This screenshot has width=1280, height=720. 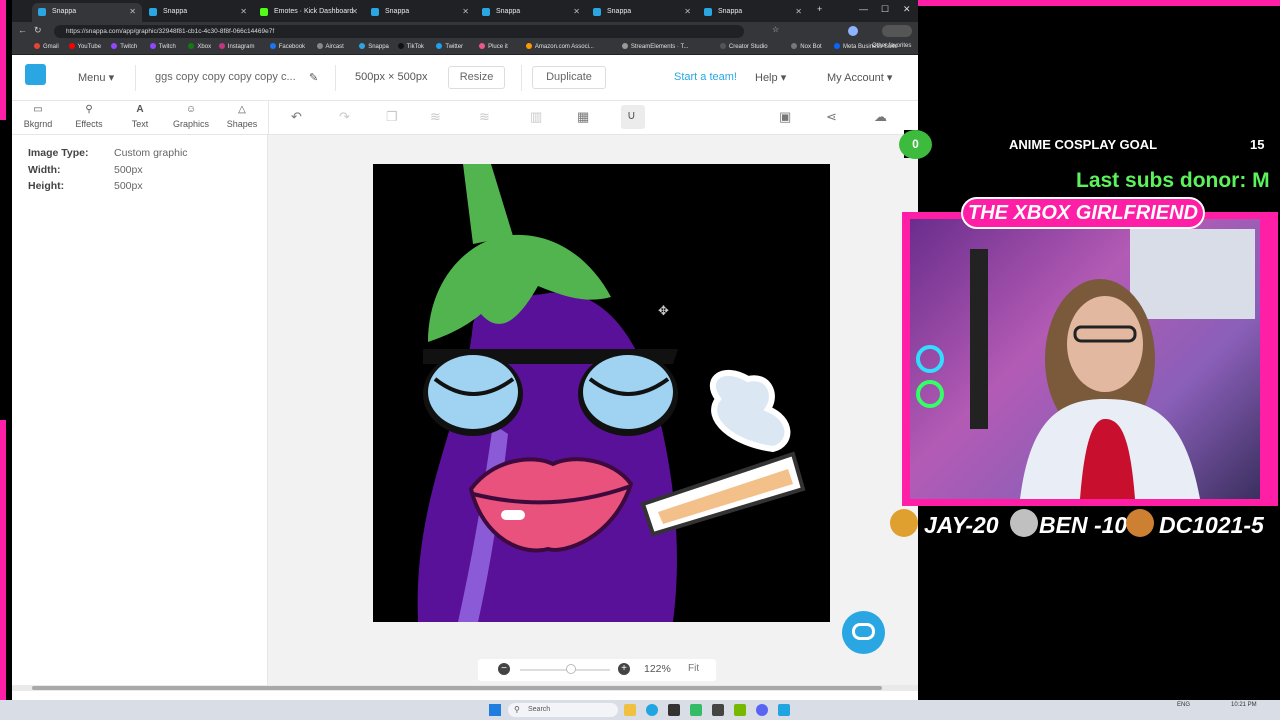 I want to click on share-icon: ⋖, so click(x=831, y=117).